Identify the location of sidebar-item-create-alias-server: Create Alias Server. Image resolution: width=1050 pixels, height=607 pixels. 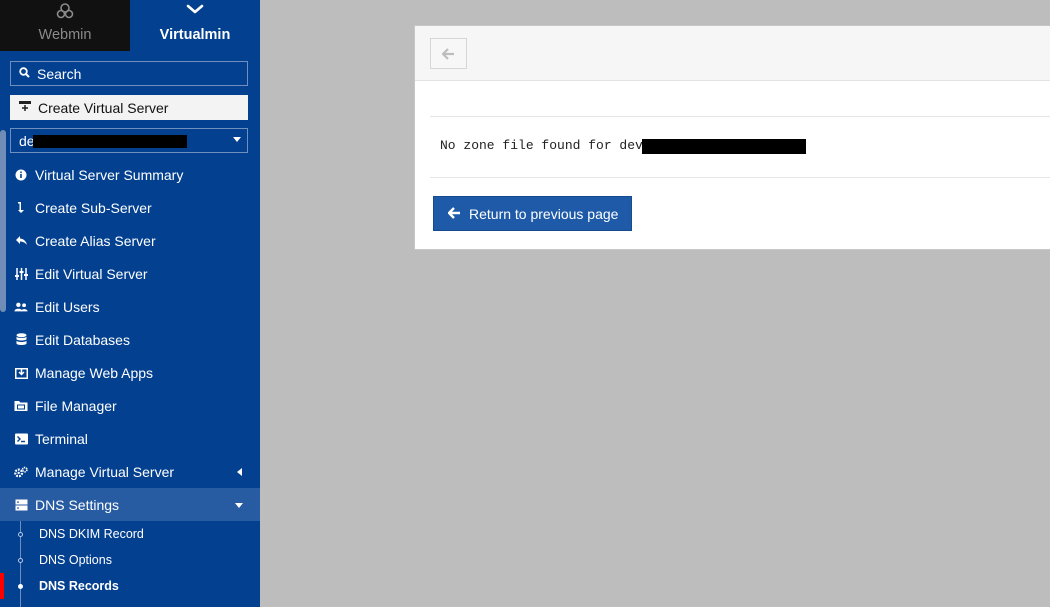
(130, 240).